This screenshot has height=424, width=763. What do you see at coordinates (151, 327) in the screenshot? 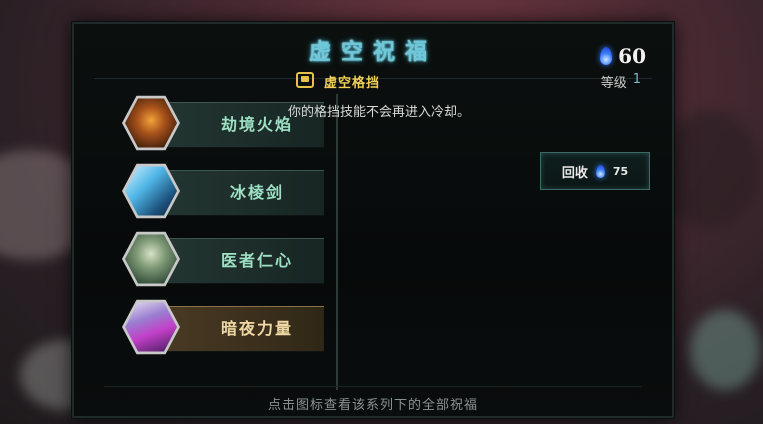
I see `night-icon-art` at bounding box center [151, 327].